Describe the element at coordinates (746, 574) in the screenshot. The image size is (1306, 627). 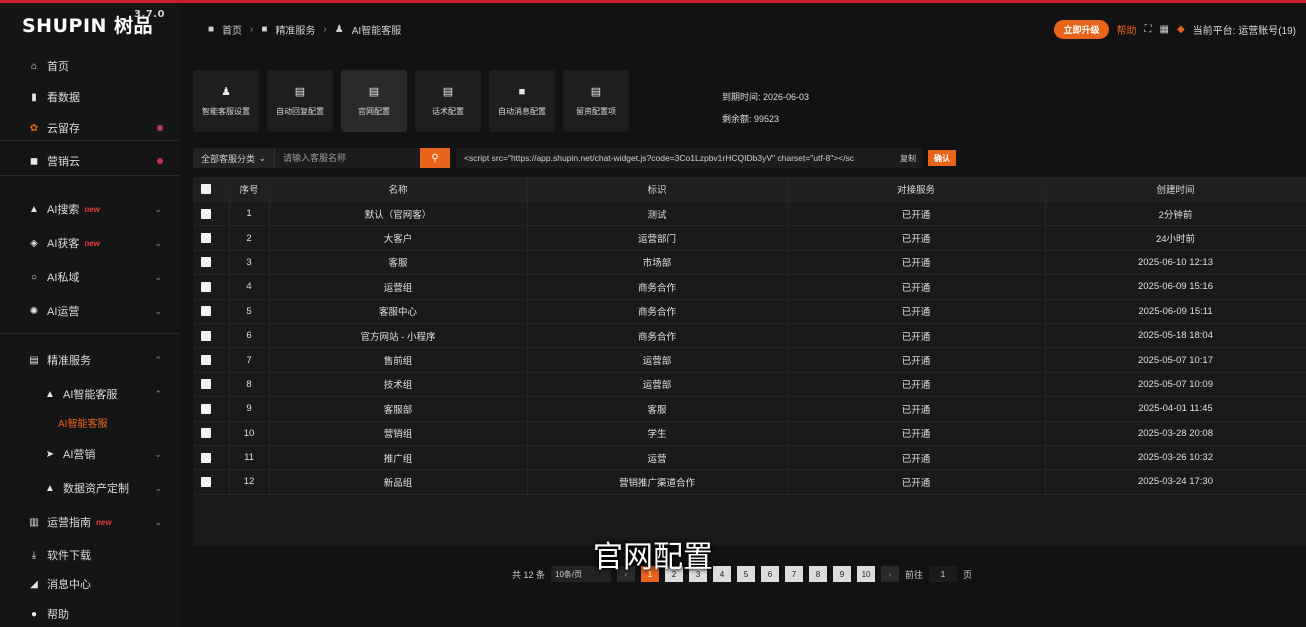
I see `page-number-button: 5` at that location.